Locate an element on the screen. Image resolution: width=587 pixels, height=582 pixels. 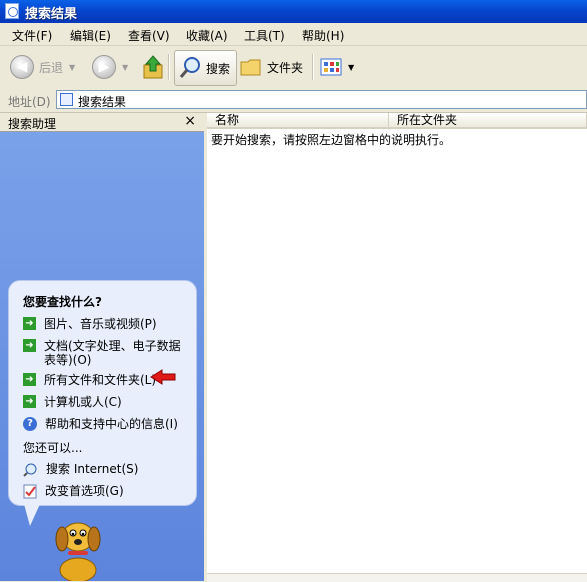
title-bar: 搜索结果 is located at coordinates (293, 11).